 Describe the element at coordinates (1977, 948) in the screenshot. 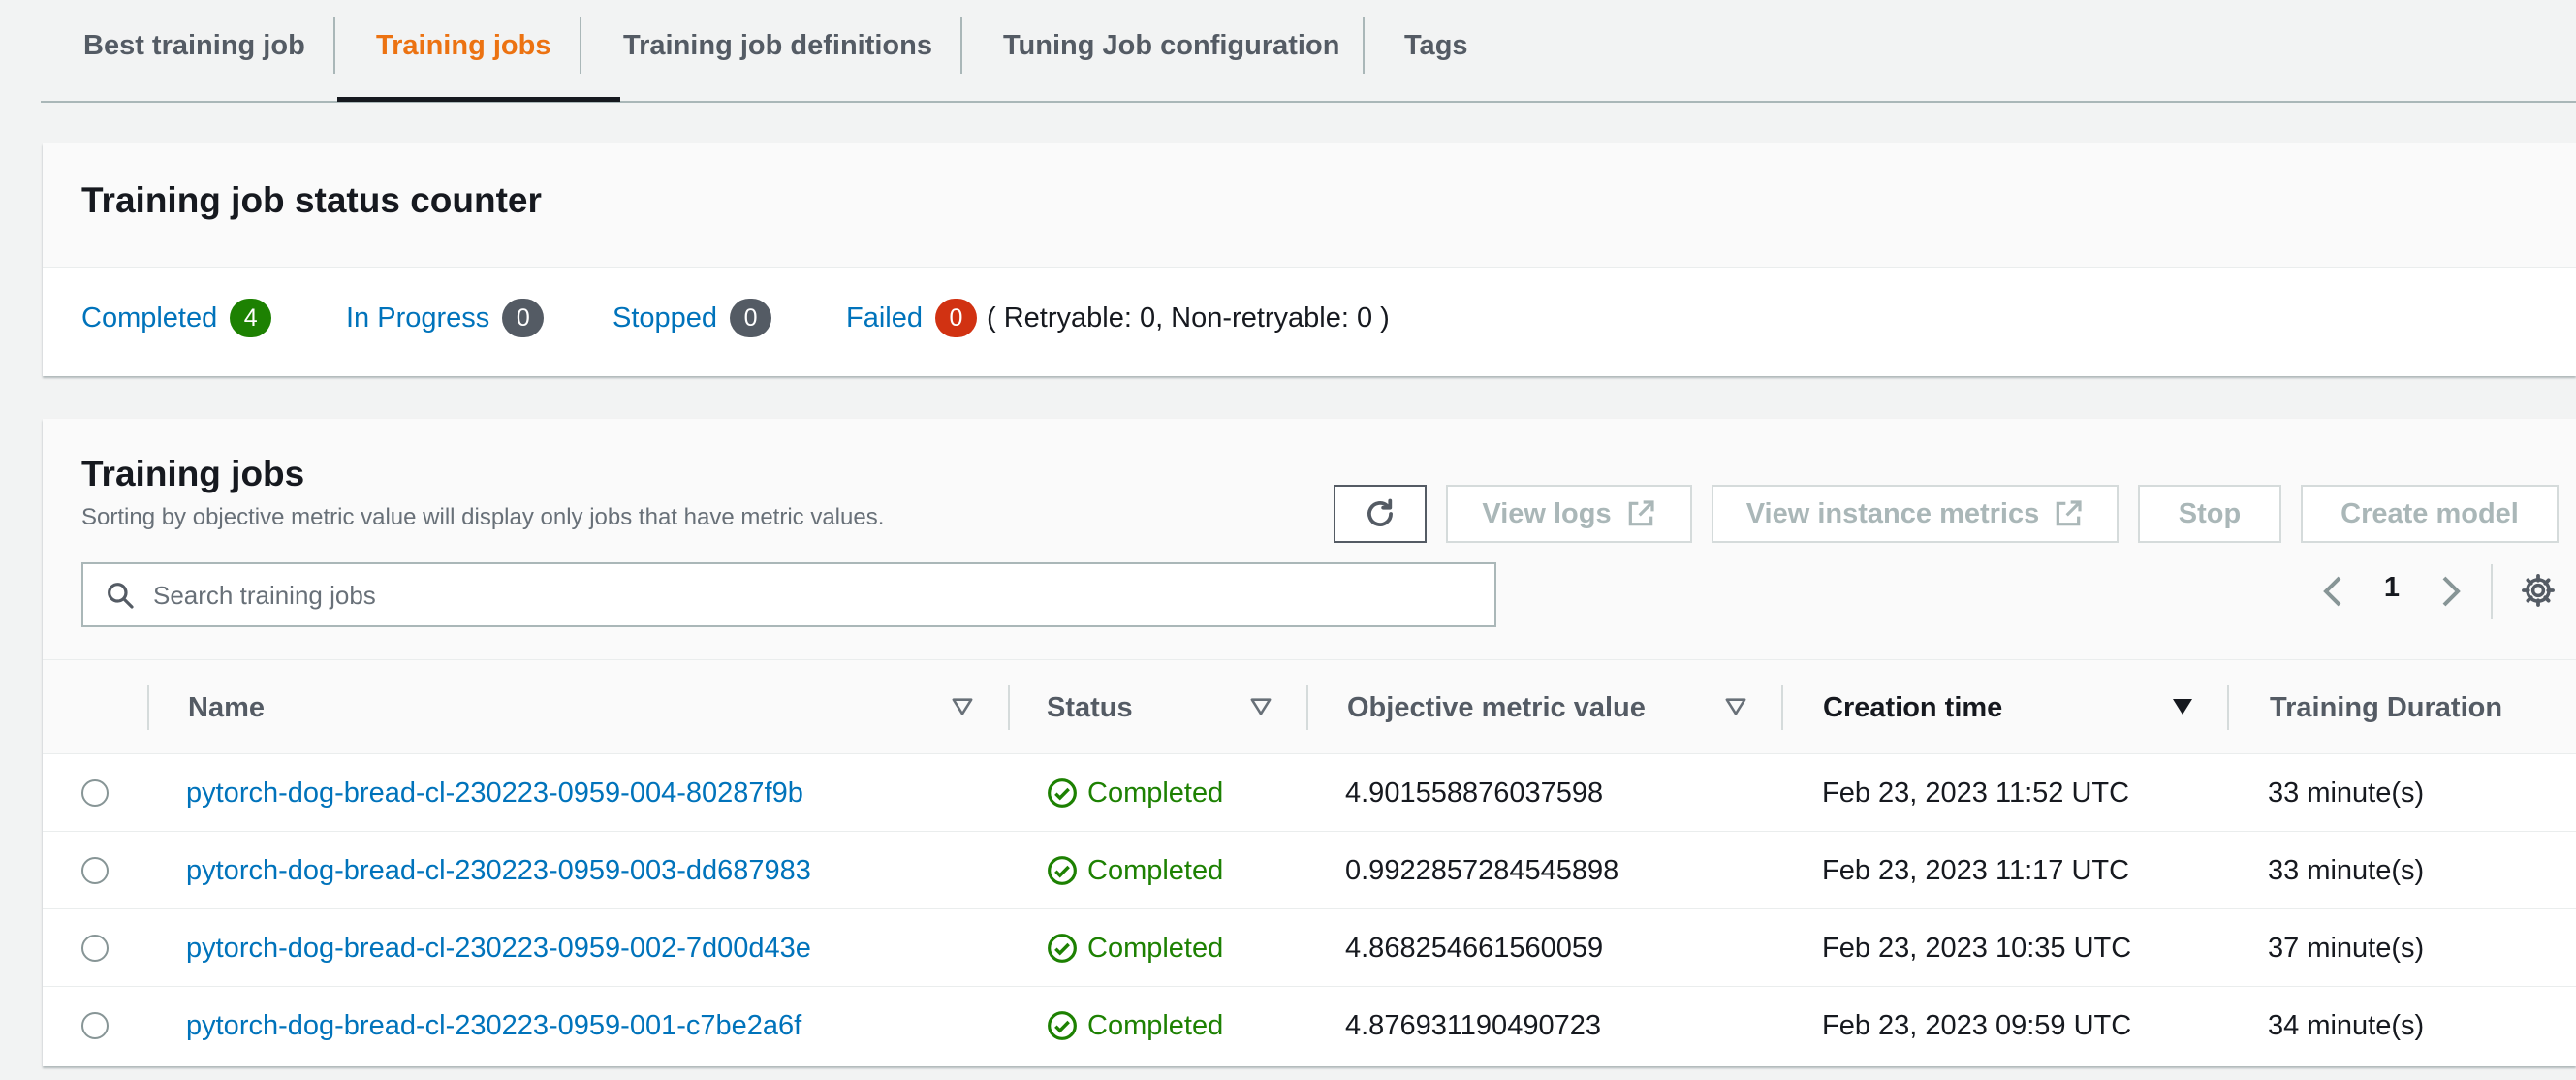

I see `creation-time: Feb 23, 2023 10:35 UTC` at that location.